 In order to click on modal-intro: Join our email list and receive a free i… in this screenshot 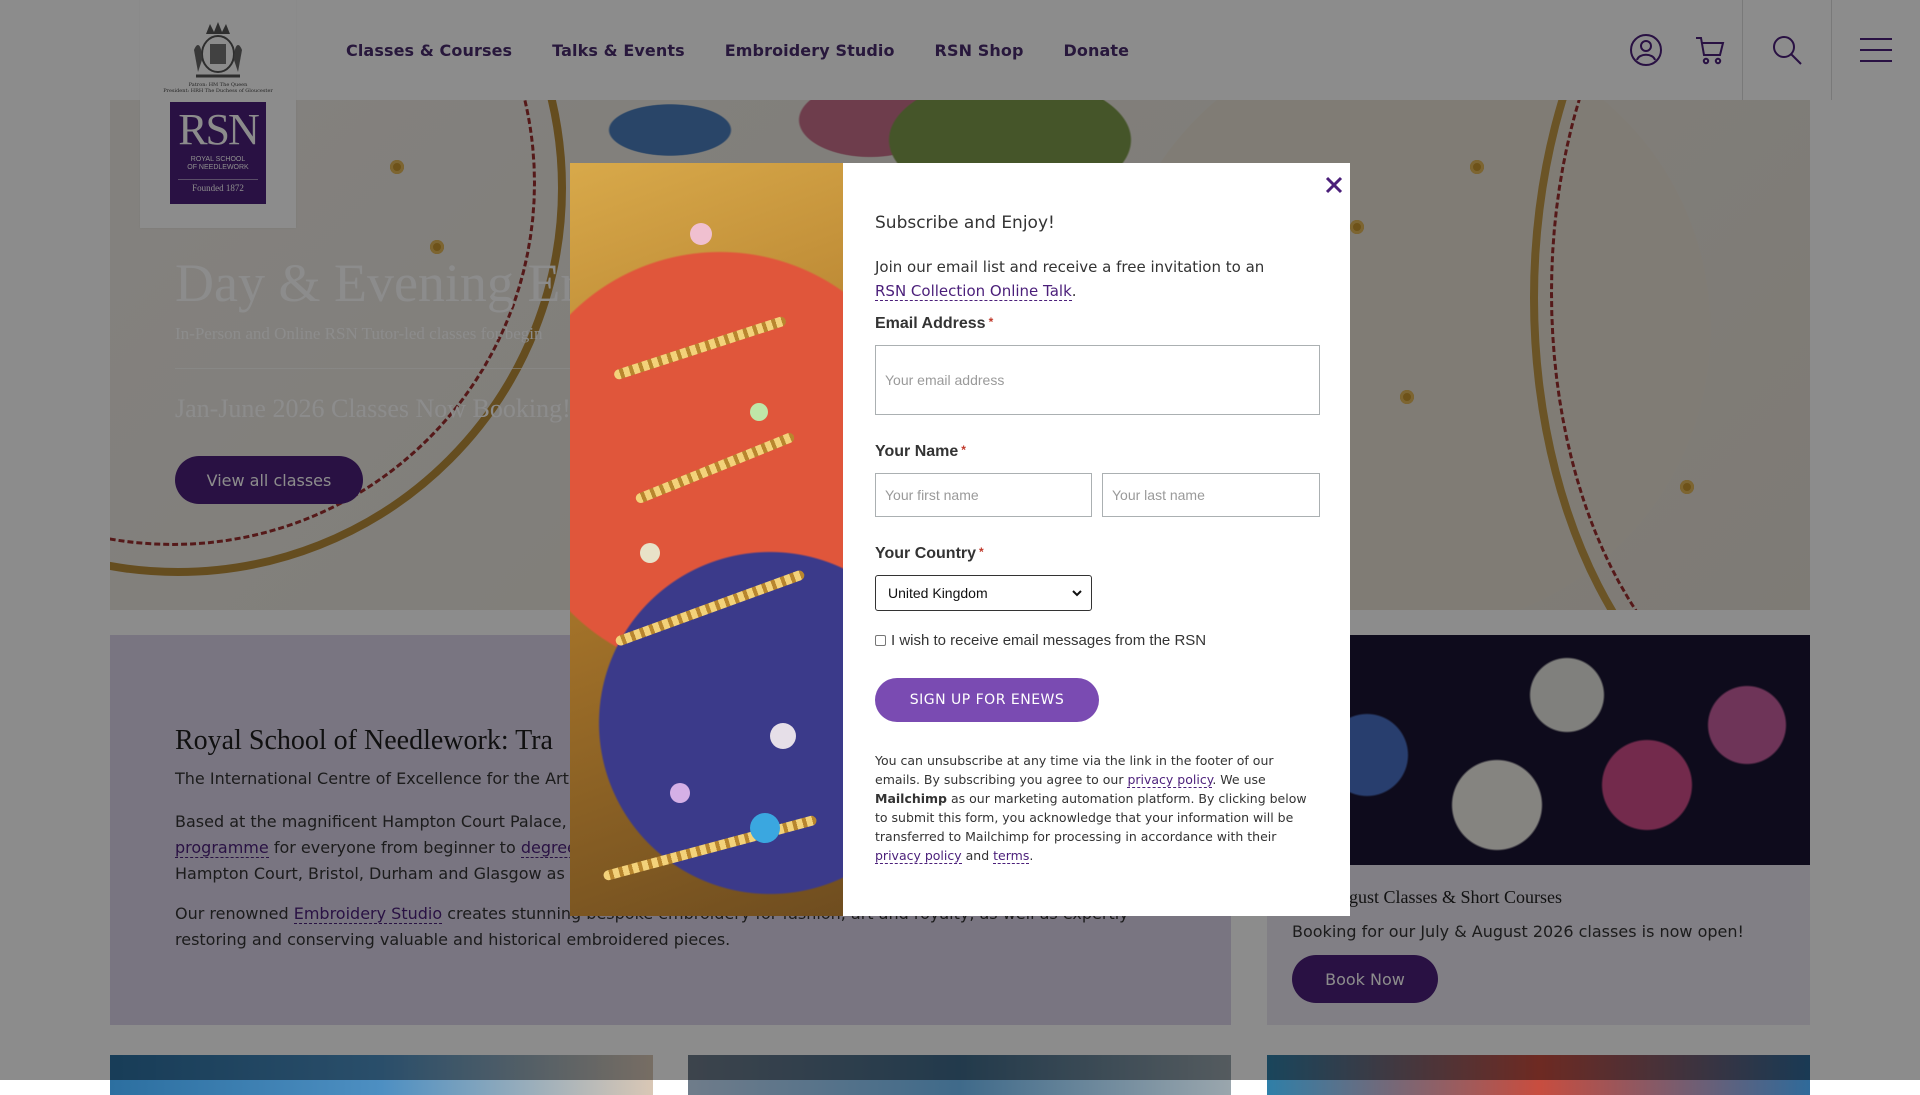, I will do `click(1097, 279)`.